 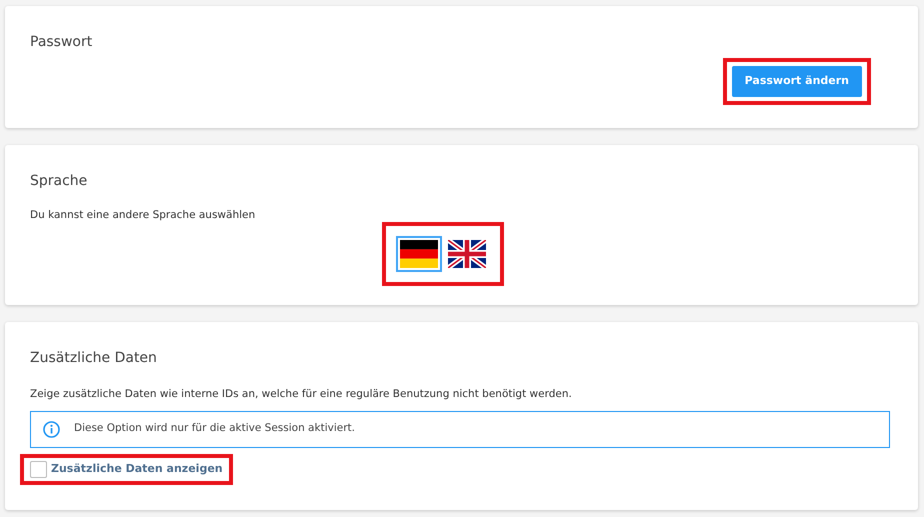 What do you see at coordinates (59, 181) in the screenshot?
I see `section-title: Sprache` at bounding box center [59, 181].